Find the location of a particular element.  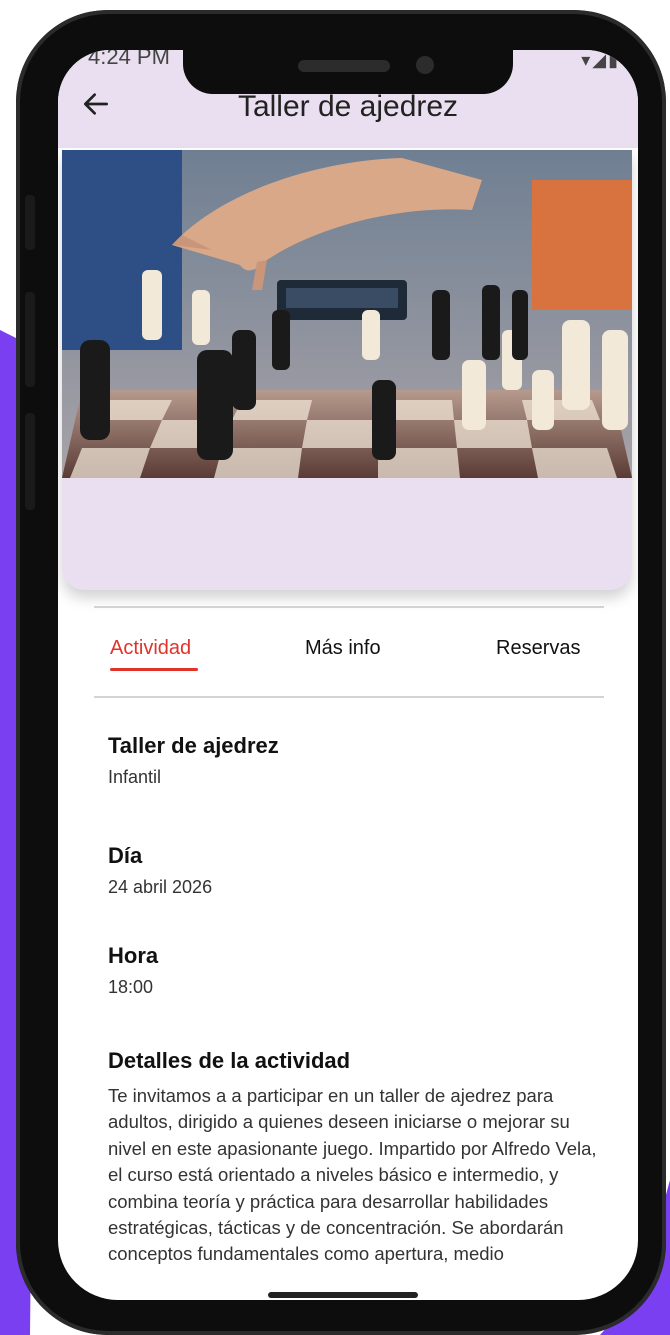

activity-day-label: Día is located at coordinates (125, 855).